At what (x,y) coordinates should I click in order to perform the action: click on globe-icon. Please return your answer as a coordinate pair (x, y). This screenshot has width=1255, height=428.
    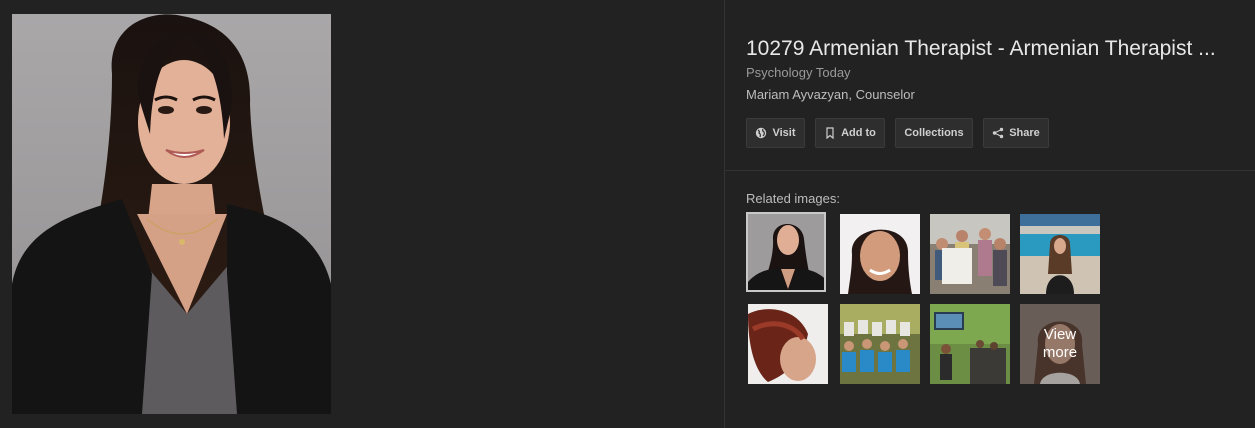
    Looking at the image, I should click on (761, 133).